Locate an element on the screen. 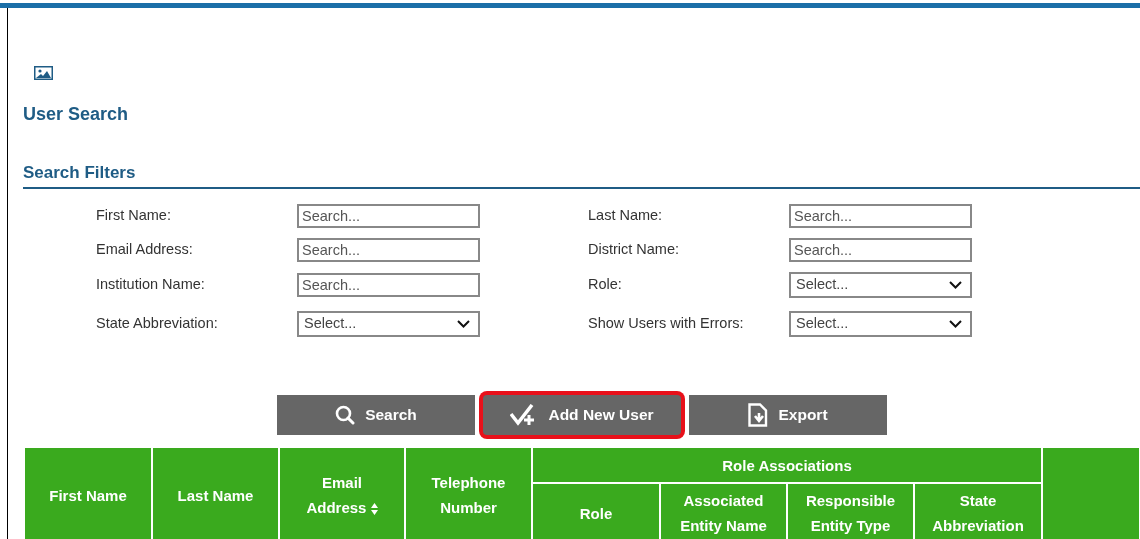  column-header: First Name is located at coordinates (88, 493).